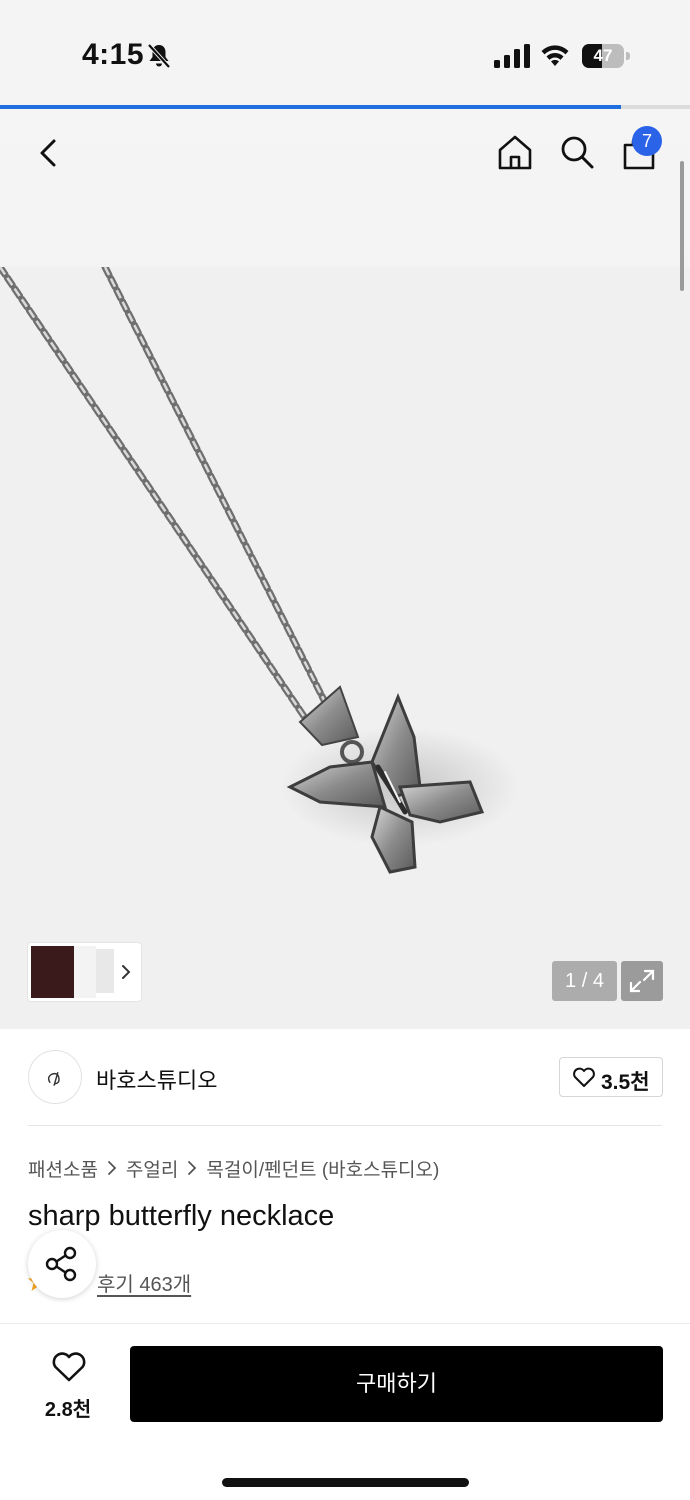 This screenshot has height=1500, width=690. What do you see at coordinates (144, 1282) in the screenshot?
I see `review-link: 후기 463개` at bounding box center [144, 1282].